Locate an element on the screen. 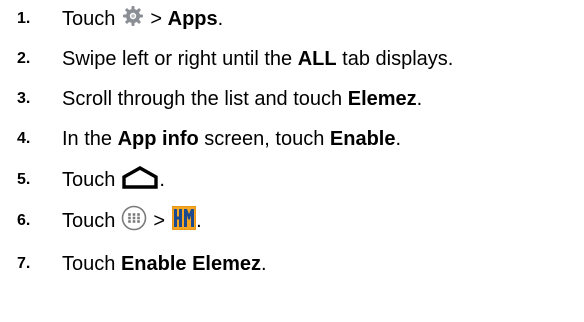 This screenshot has width=584, height=322. step-text: In the App info screen, touch Enable. is located at coordinates (231, 139).